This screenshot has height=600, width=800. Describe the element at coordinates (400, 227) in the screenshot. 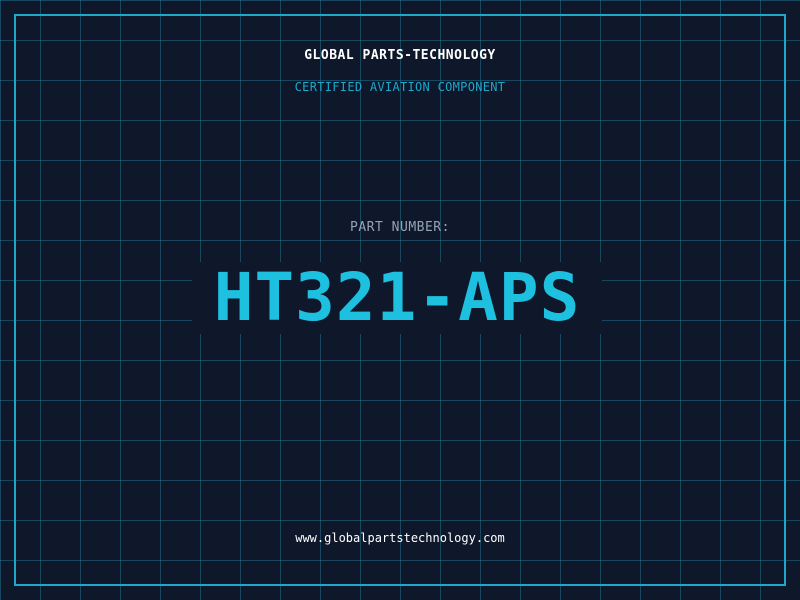

I see `part-number-label: PART NUMBER:` at that location.